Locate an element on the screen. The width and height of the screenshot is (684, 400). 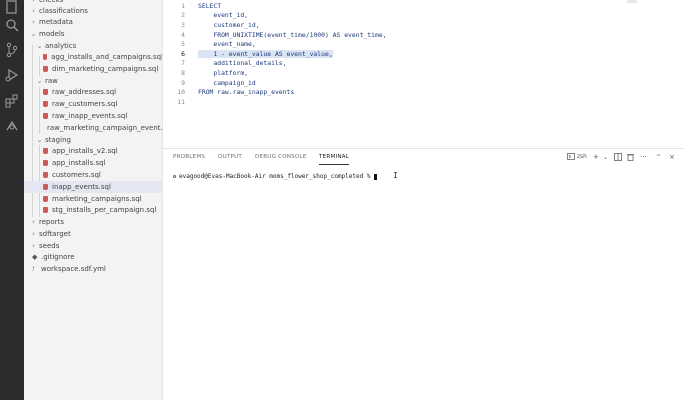
terminal-cursor is located at coordinates (376, 176).